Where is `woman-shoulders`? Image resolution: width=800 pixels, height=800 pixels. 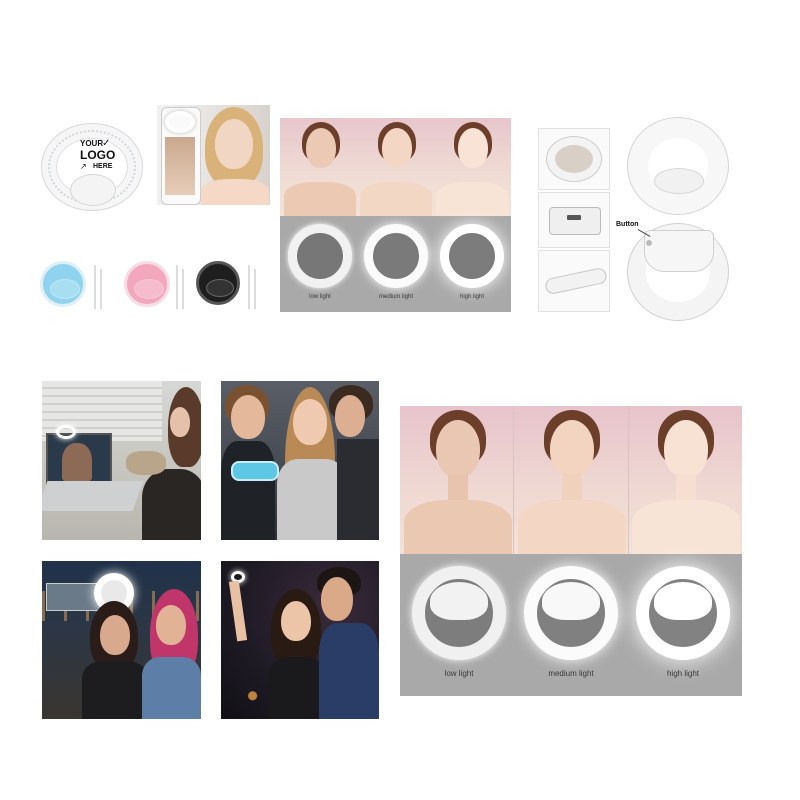 woman-shoulders is located at coordinates (235, 192).